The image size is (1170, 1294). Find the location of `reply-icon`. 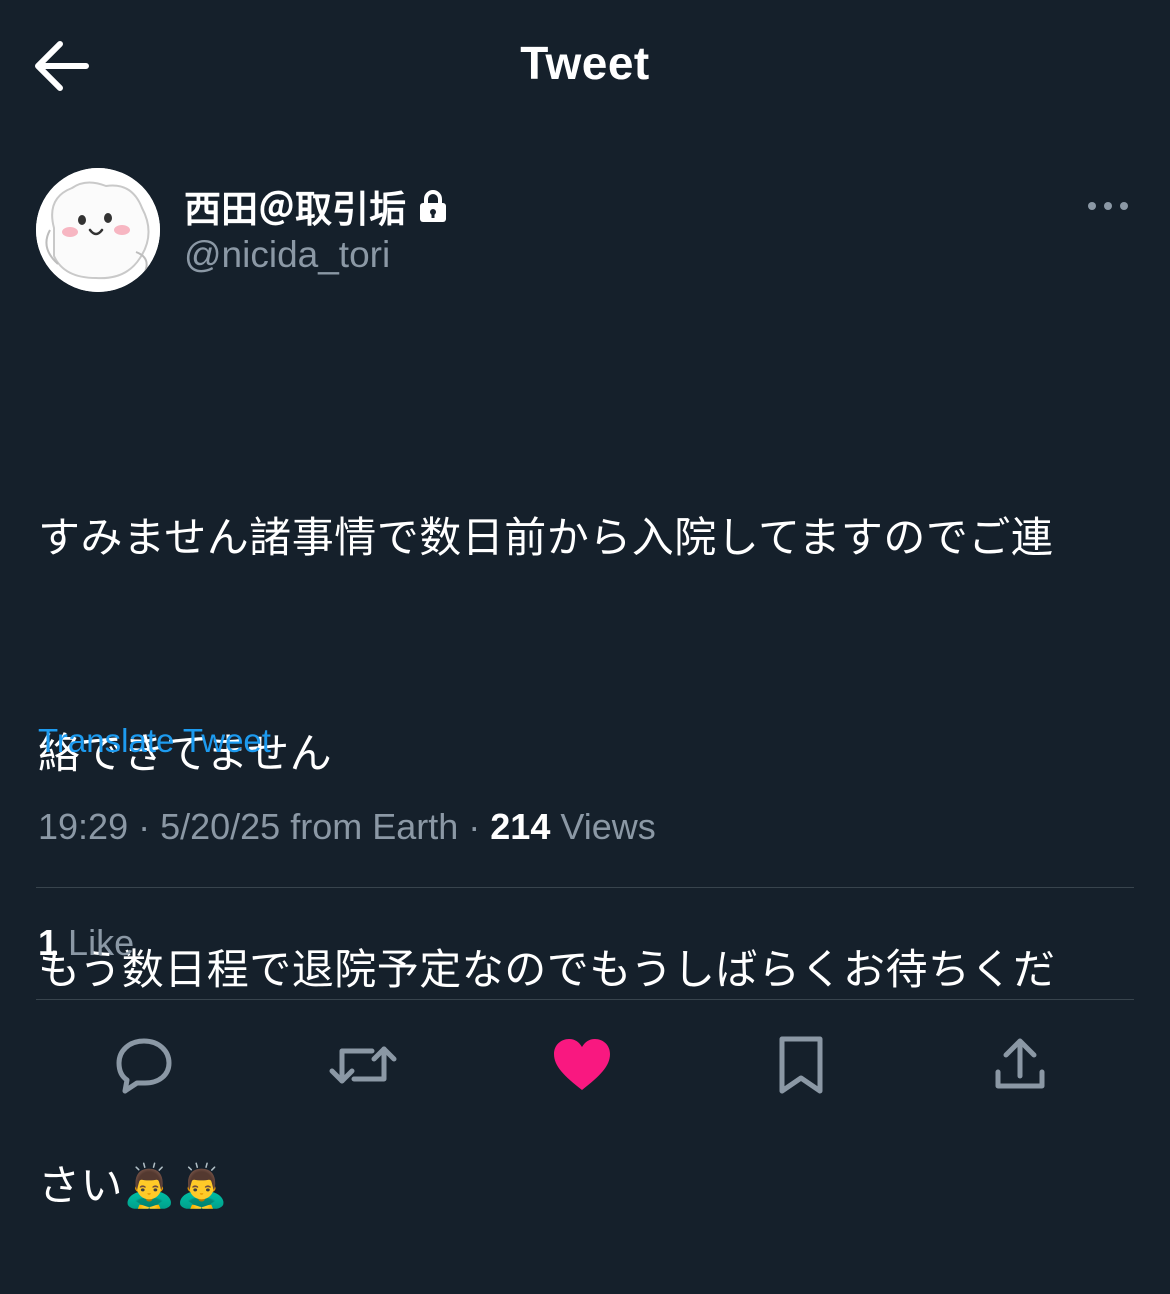

reply-icon is located at coordinates (144, 1066).